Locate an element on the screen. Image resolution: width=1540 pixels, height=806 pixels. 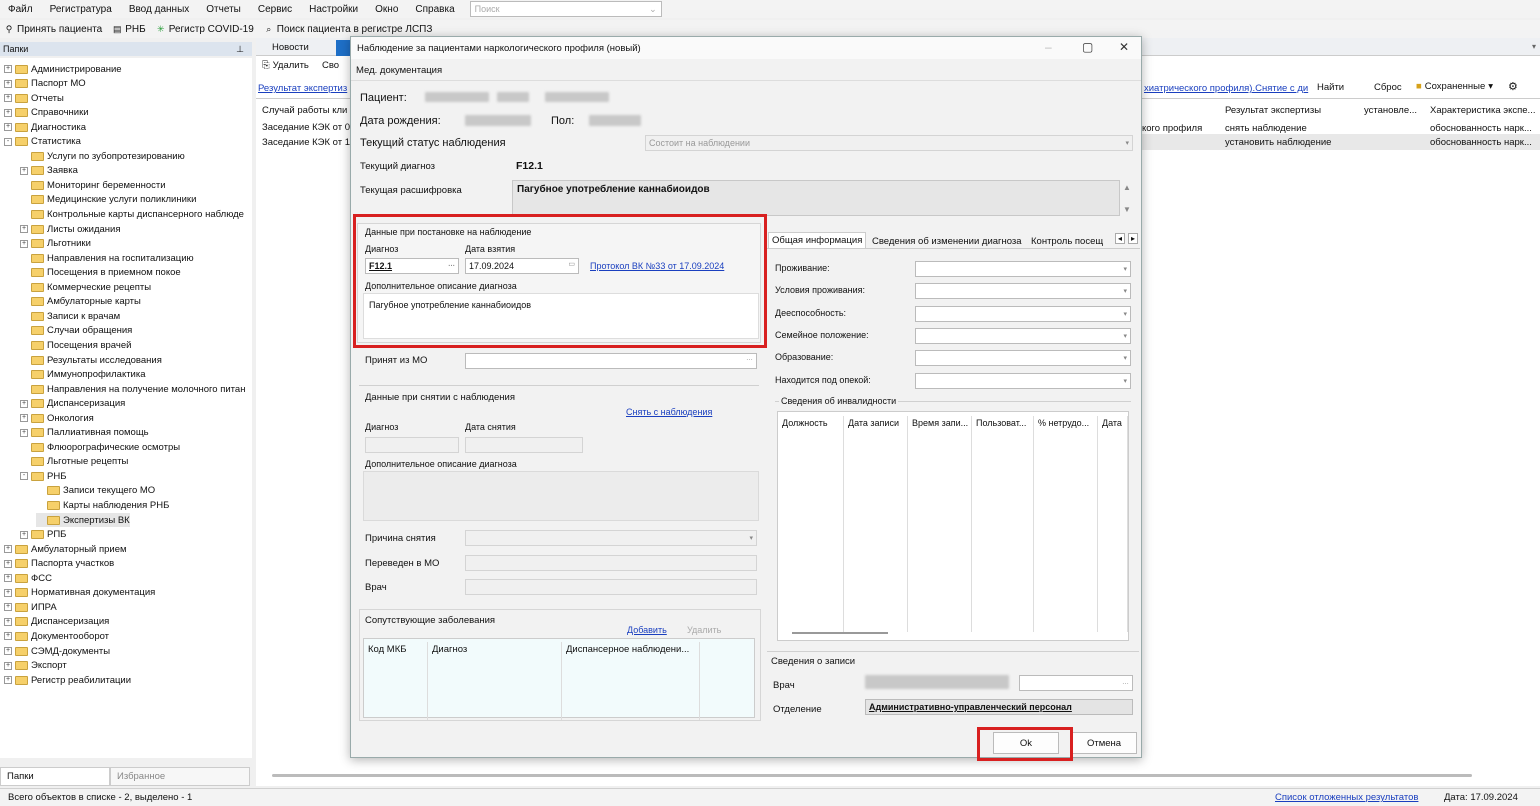
tab-scroll-right-icon: ▸ is located at coordinates (1133, 238).